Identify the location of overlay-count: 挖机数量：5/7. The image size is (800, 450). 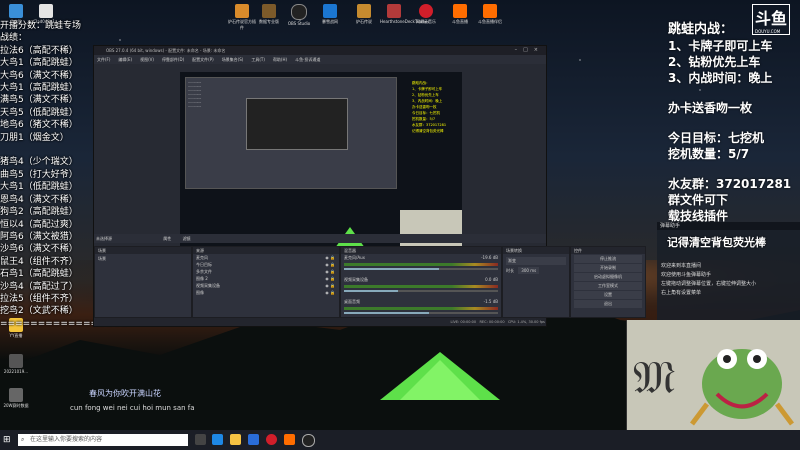
(709, 154).